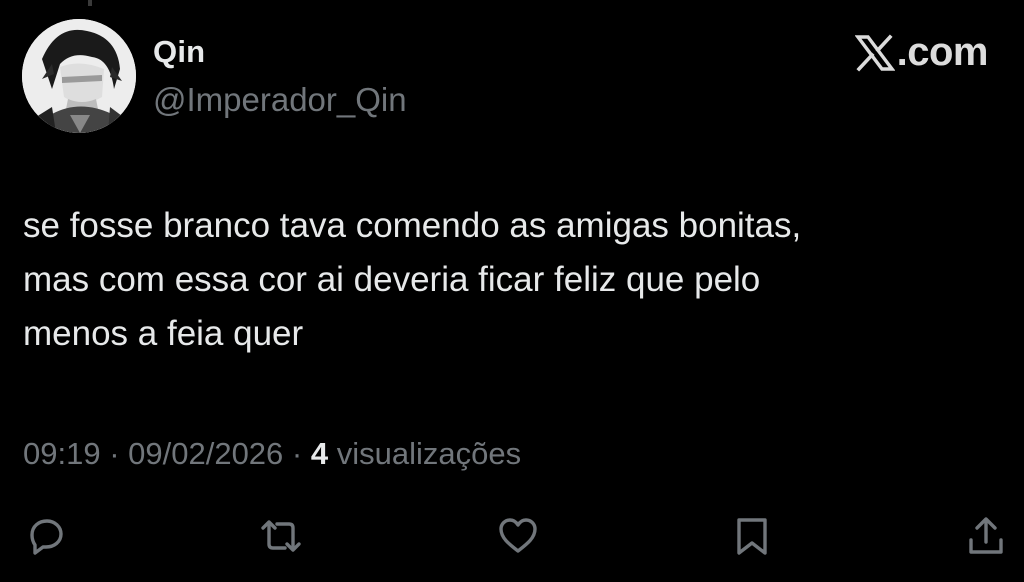 The width and height of the screenshot is (1024, 582). I want to click on top-divider-tick, so click(90, 3).